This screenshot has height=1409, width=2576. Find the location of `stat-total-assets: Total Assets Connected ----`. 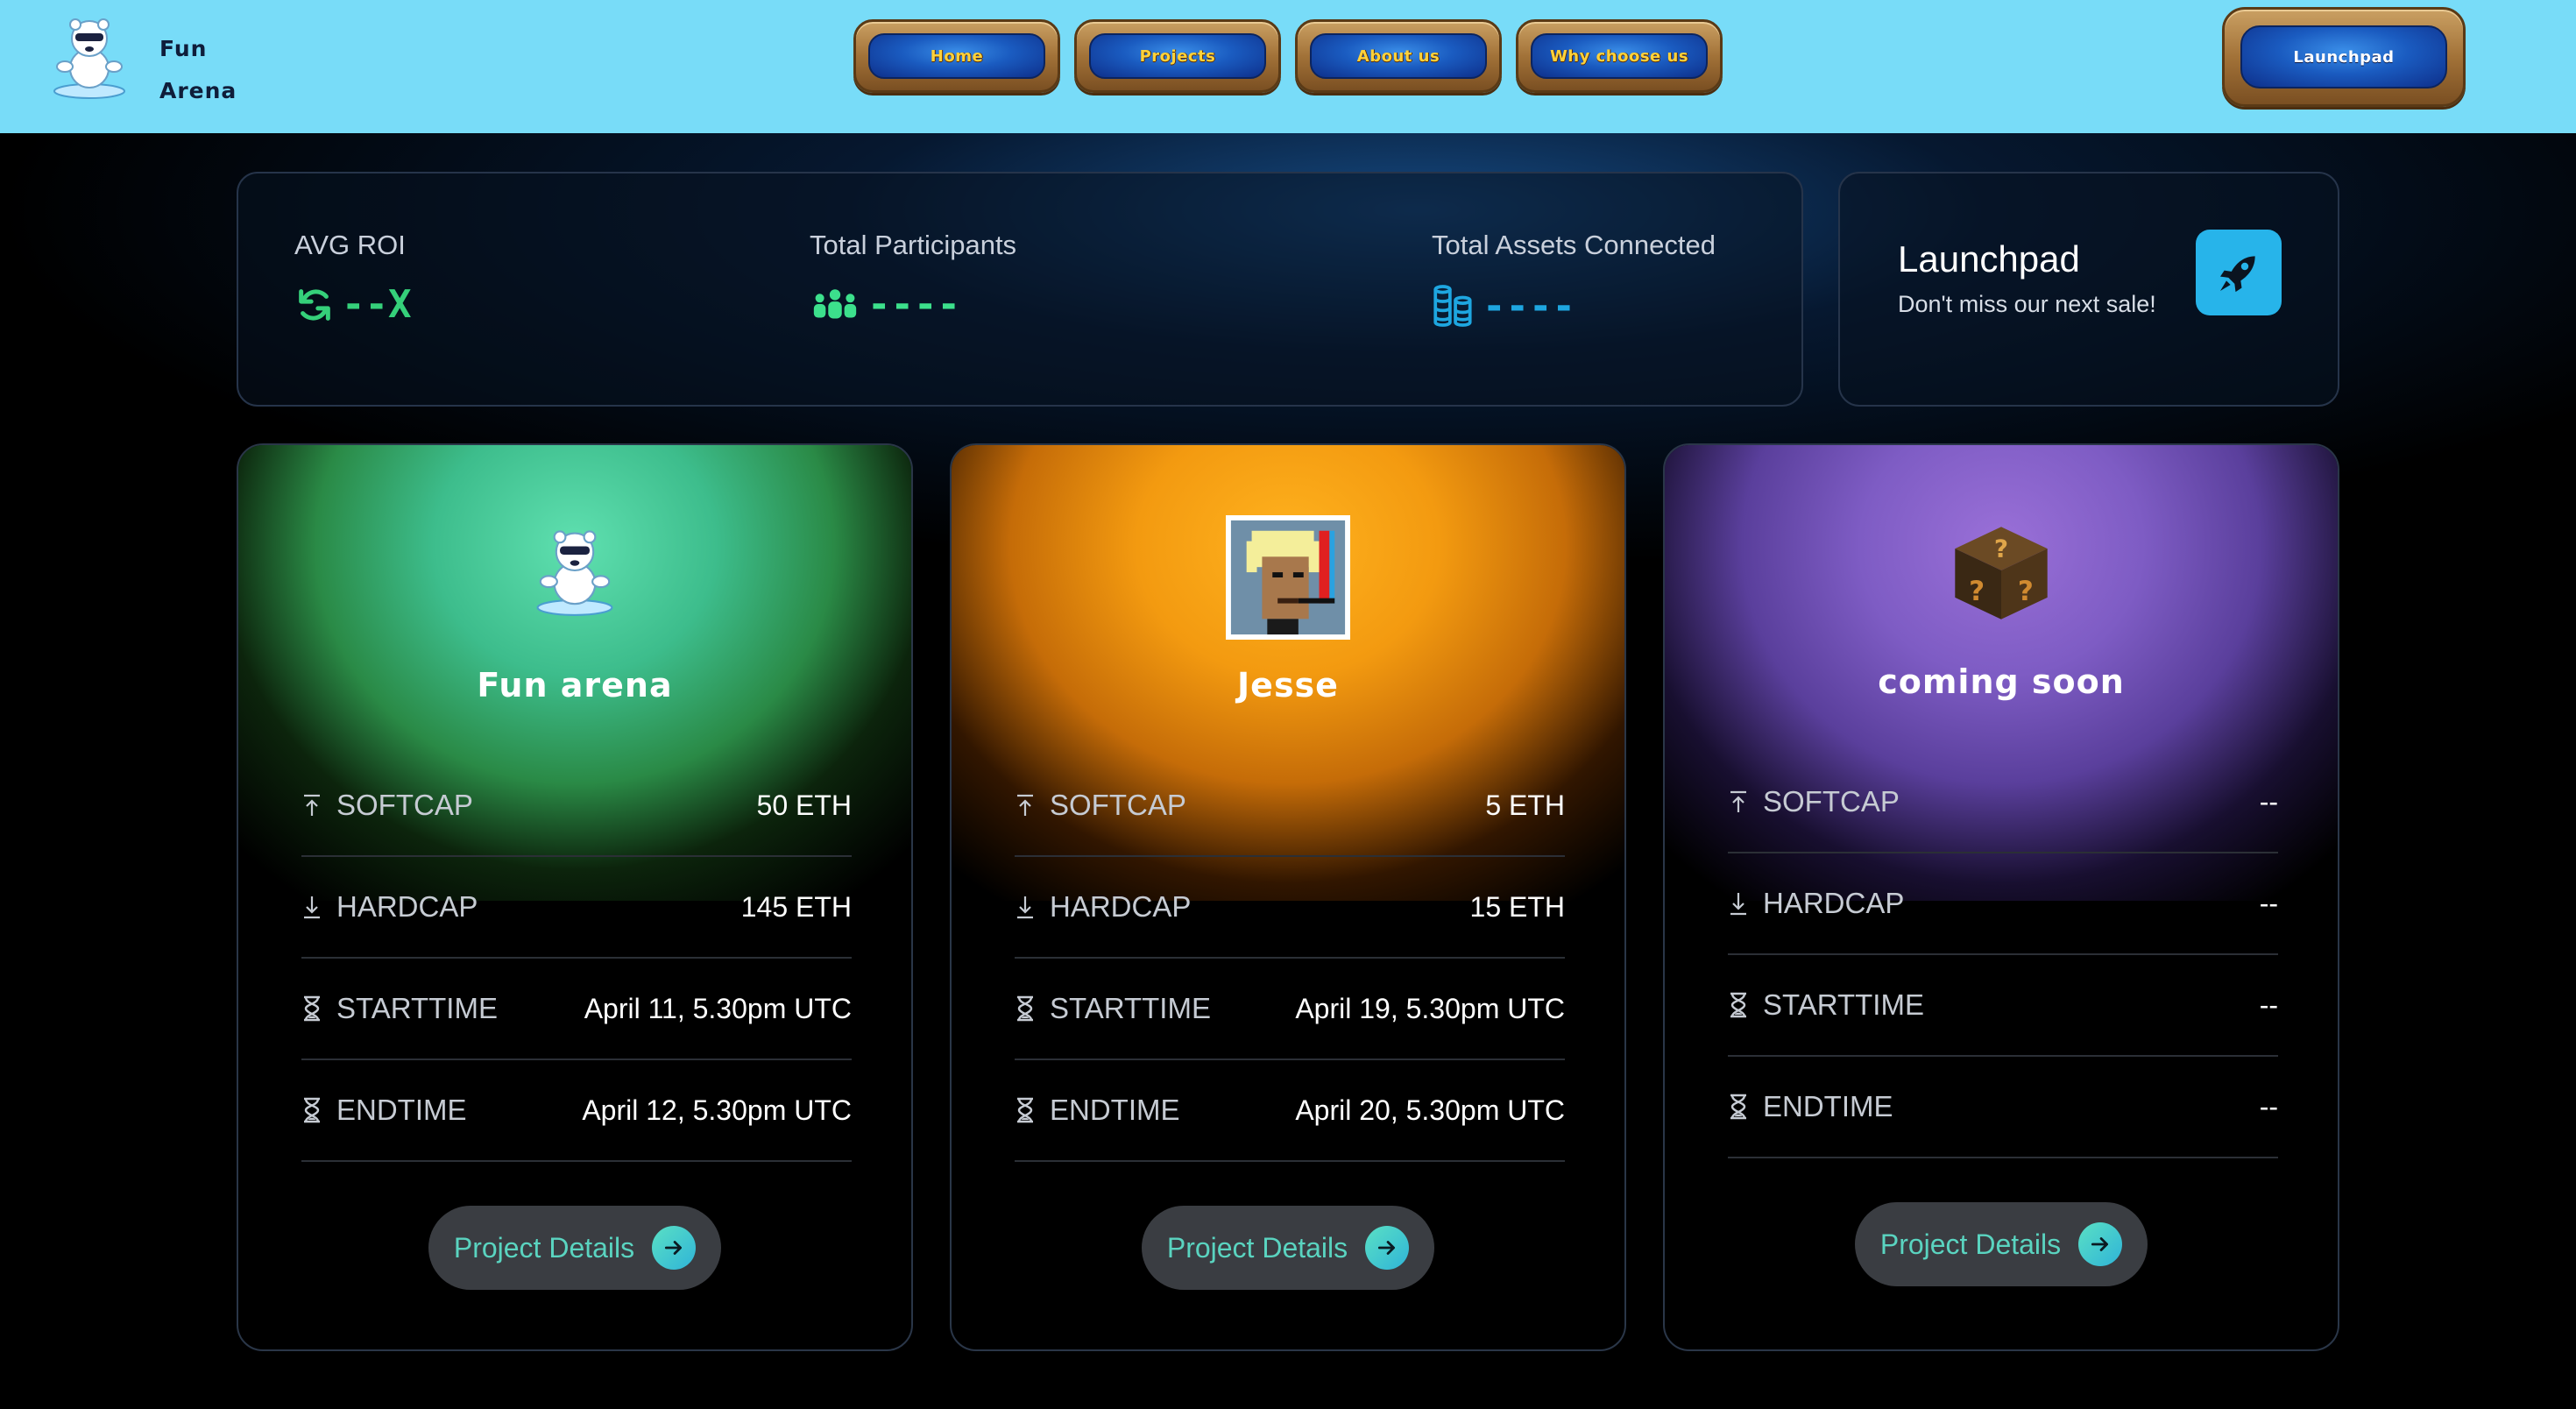

stat-total-assets: Total Assets Connected ---- is located at coordinates (1574, 279).